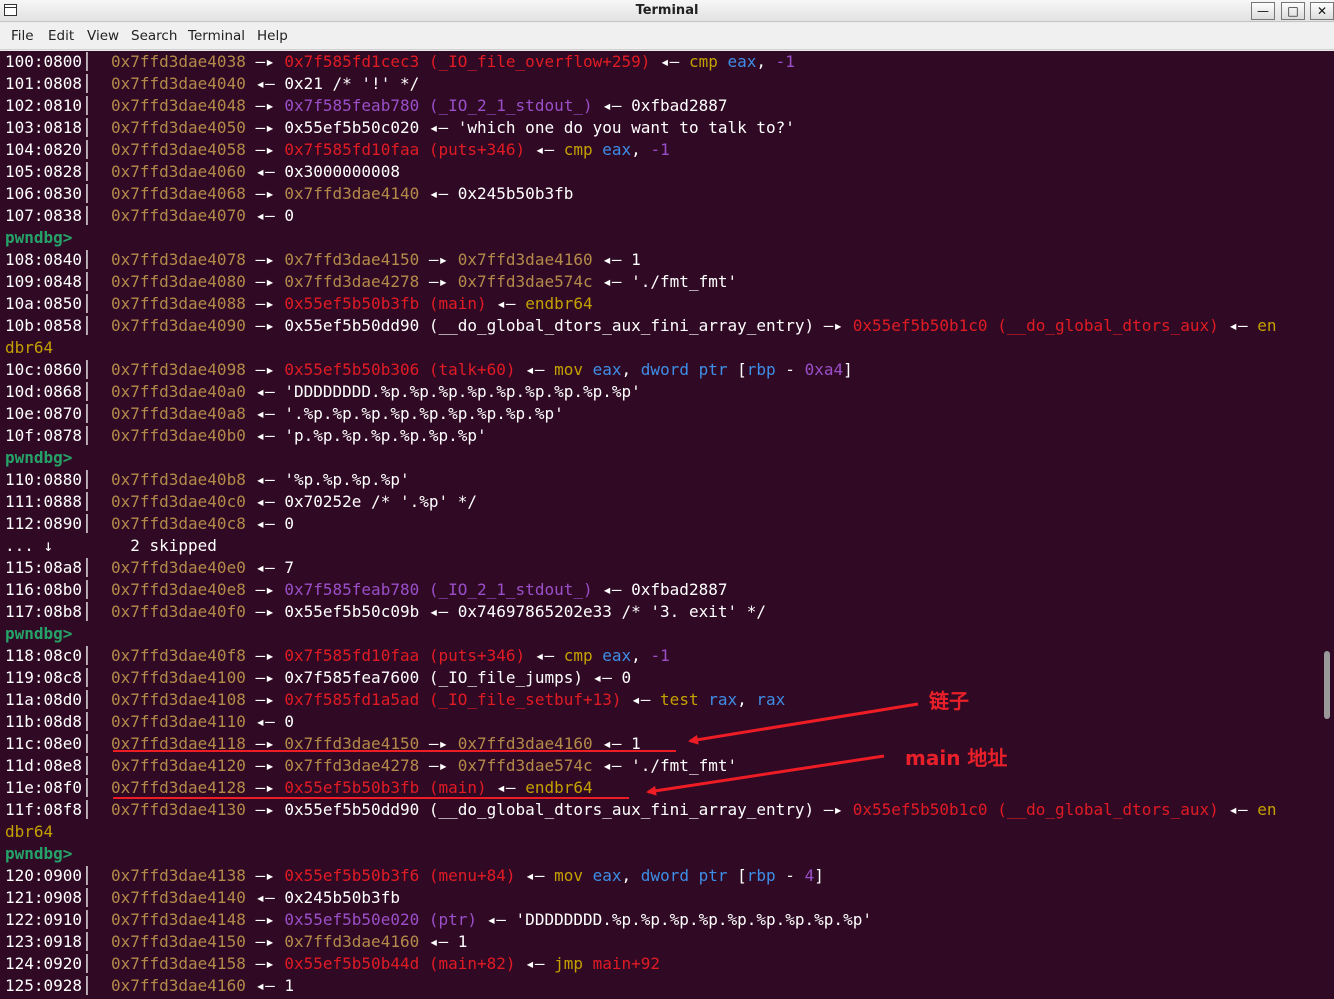 The width and height of the screenshot is (1334, 999). What do you see at coordinates (765, 775) in the screenshot?
I see `main-address-arrow` at bounding box center [765, 775].